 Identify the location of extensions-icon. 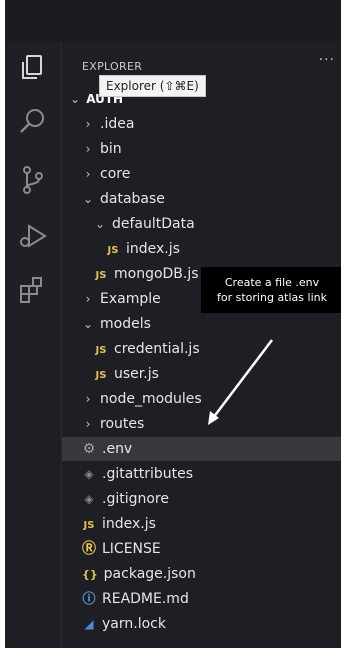
(33, 290).